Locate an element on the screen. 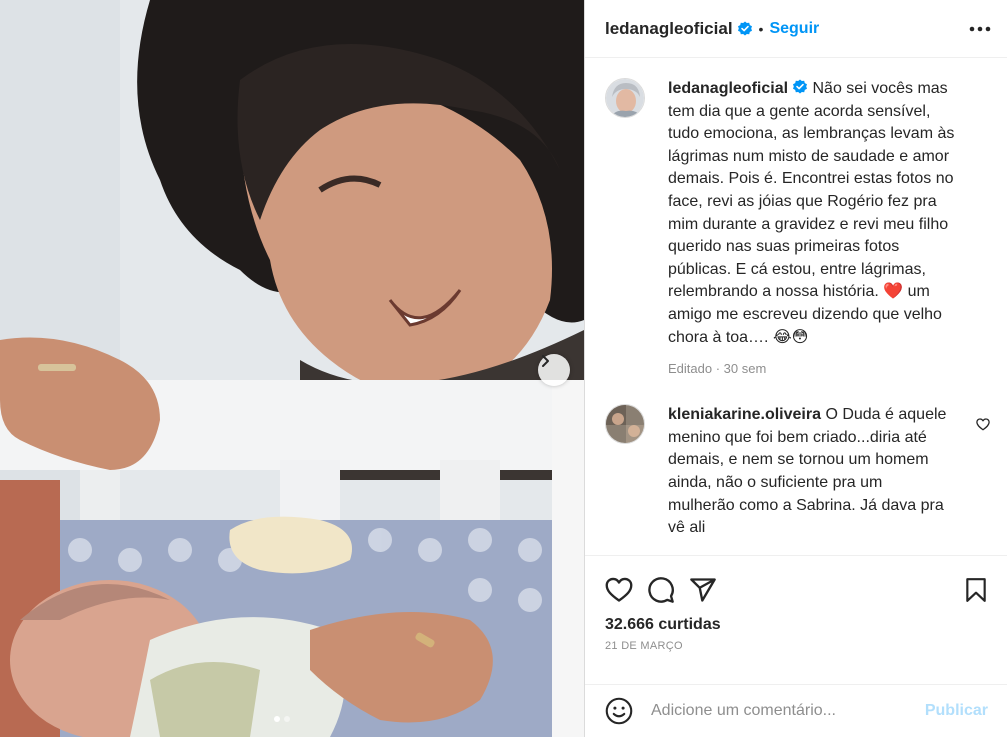  comment-icon is located at coordinates (661, 589).